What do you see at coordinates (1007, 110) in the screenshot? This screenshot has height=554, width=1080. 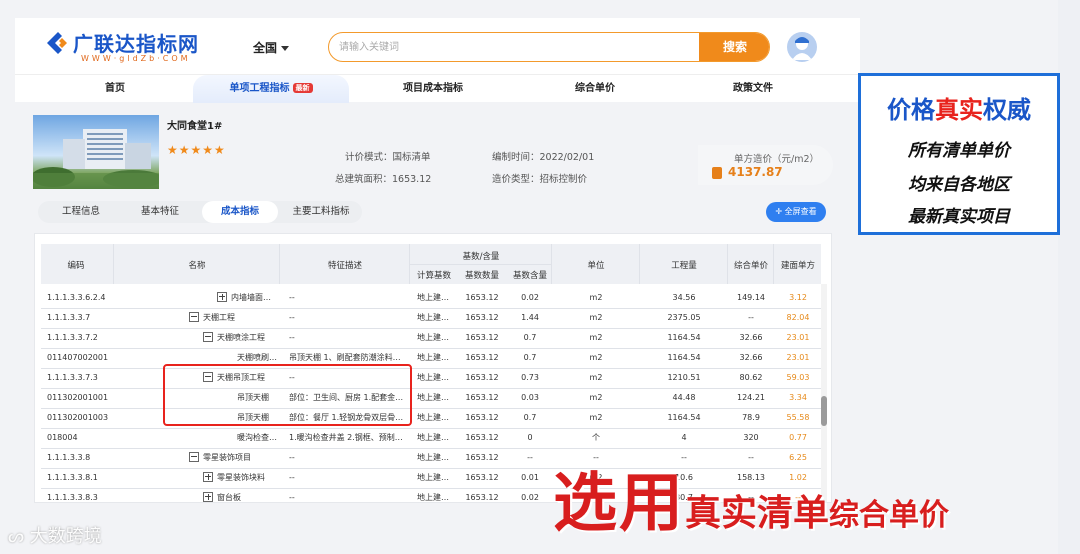 I see `promo-title-part: 权威` at bounding box center [1007, 110].